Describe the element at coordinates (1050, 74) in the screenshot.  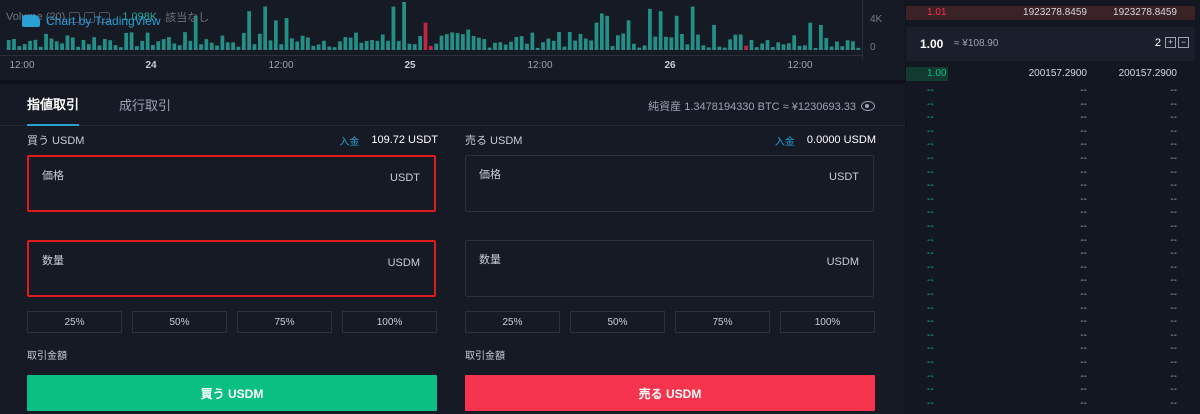
I see `bid-row: 1.00 200157.2900 200157.2900` at that location.